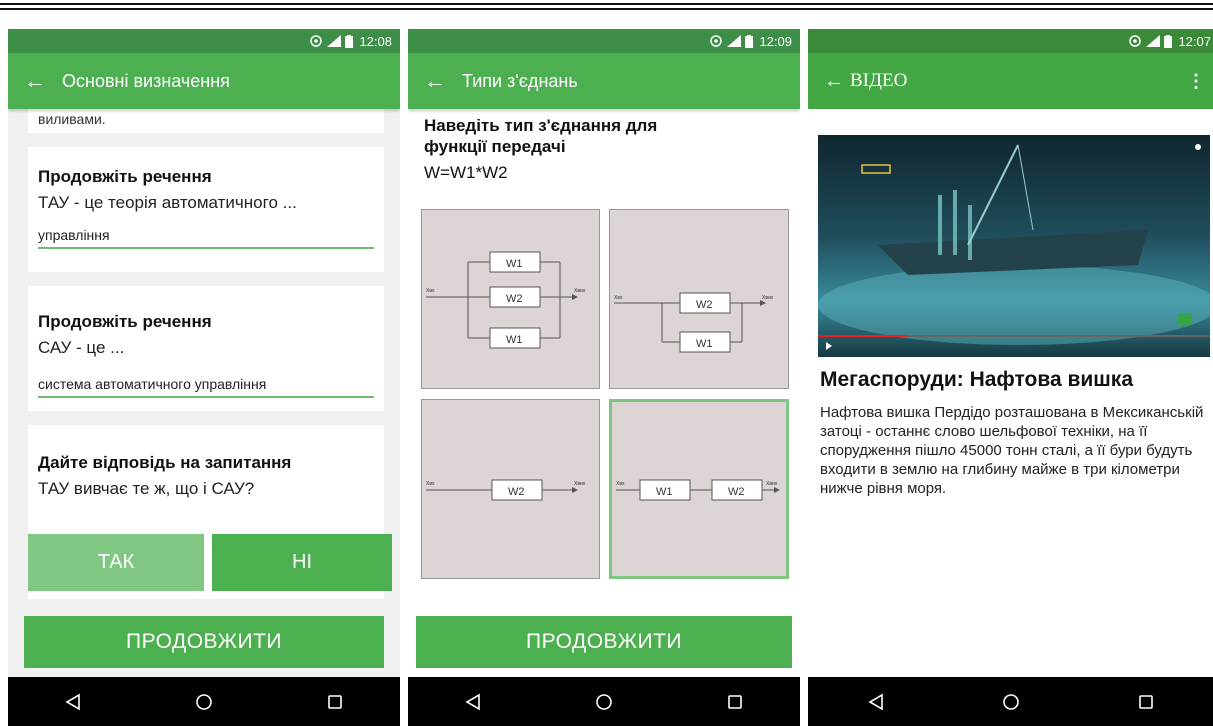 The height and width of the screenshot is (726, 1213). Describe the element at coordinates (116, 562) in the screenshot. I see `yes-button: ТАК` at that location.